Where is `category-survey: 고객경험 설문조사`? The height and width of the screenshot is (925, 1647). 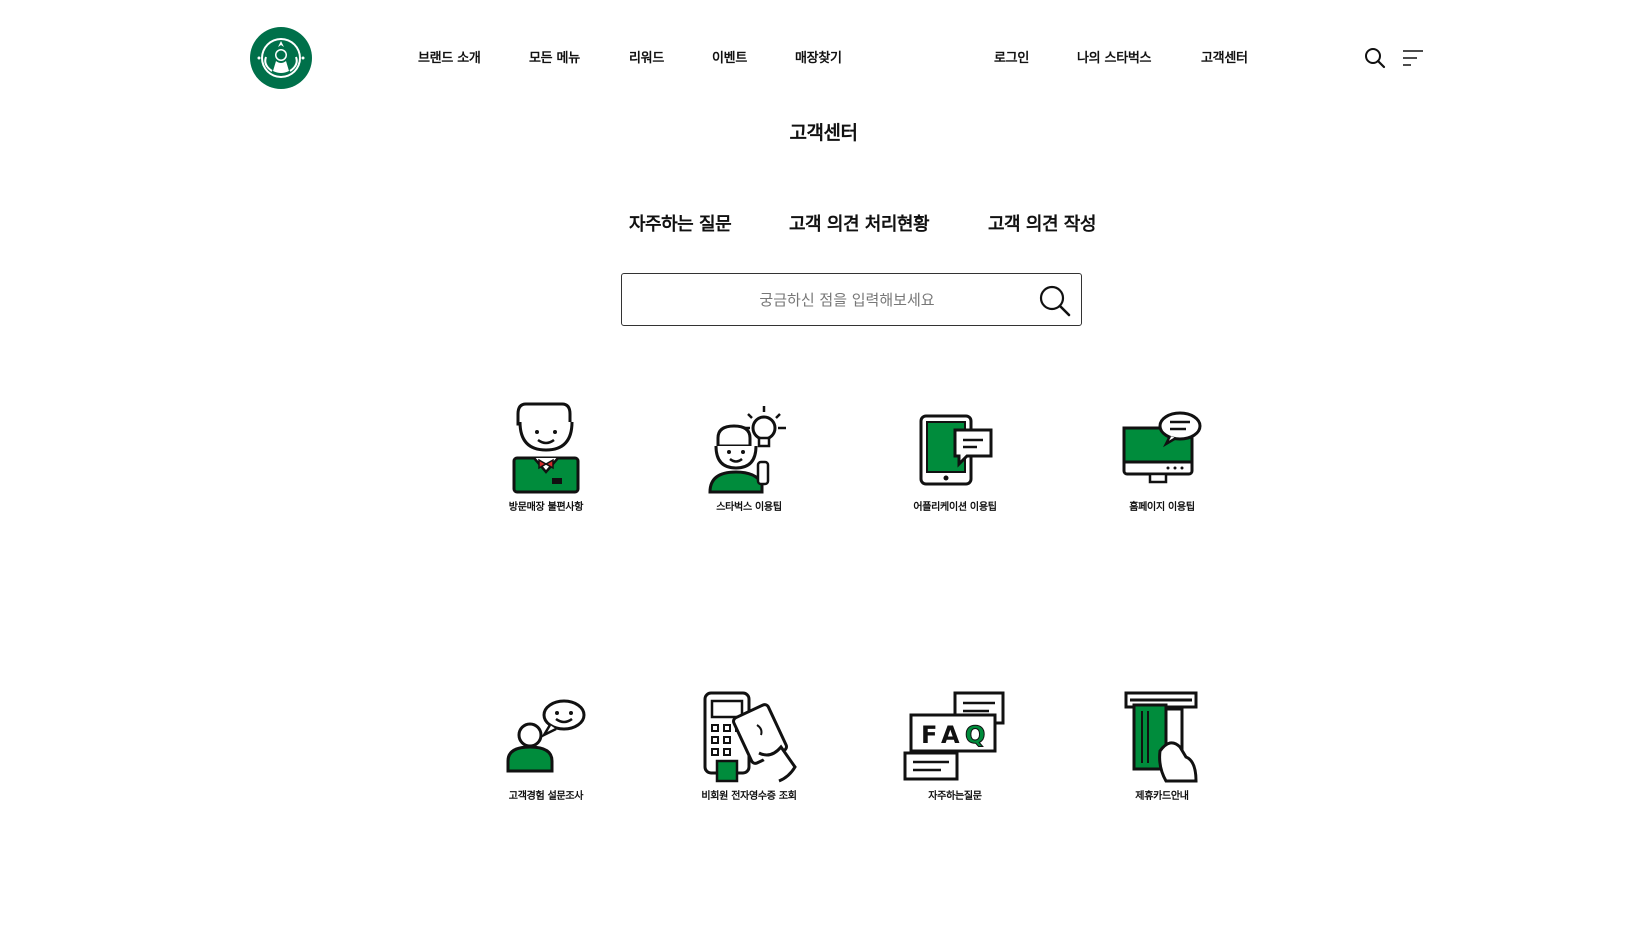 category-survey: 고객경험 설문조사 is located at coordinates (546, 747).